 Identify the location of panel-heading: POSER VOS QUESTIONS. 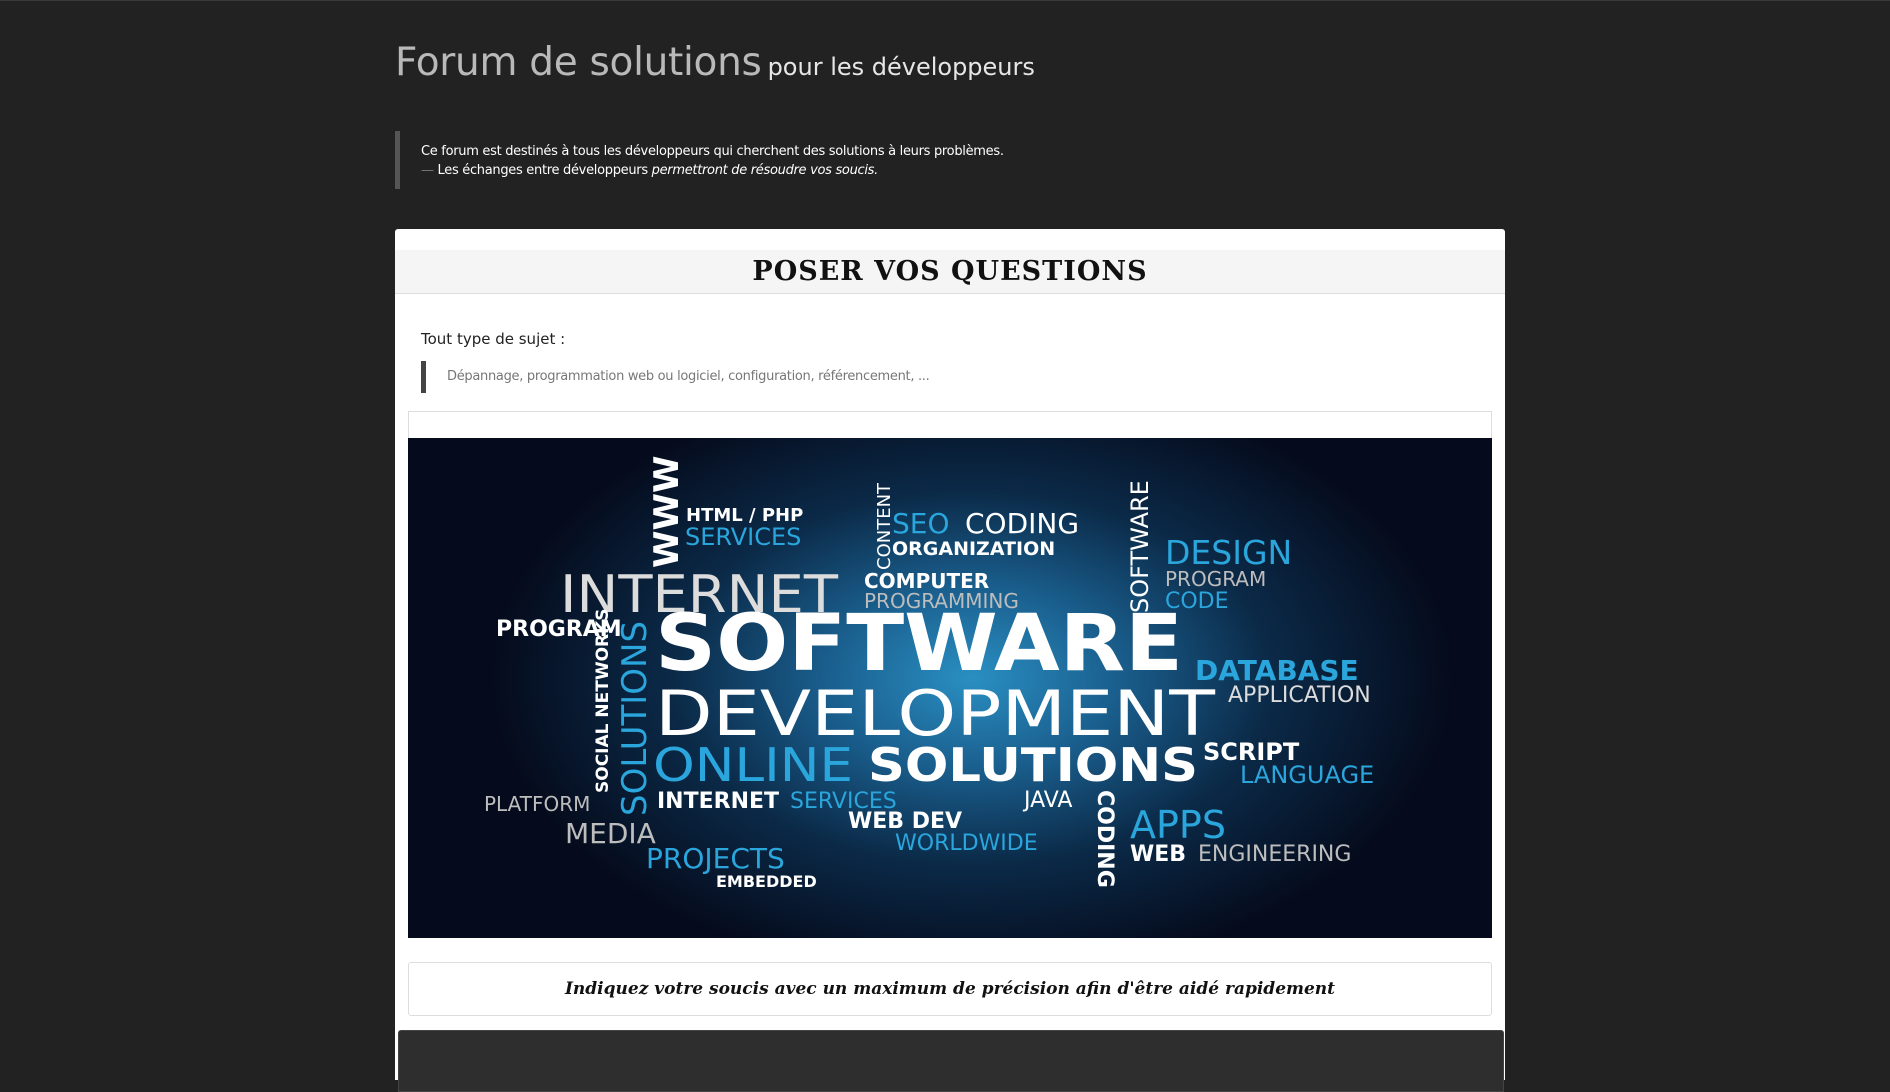
(950, 272).